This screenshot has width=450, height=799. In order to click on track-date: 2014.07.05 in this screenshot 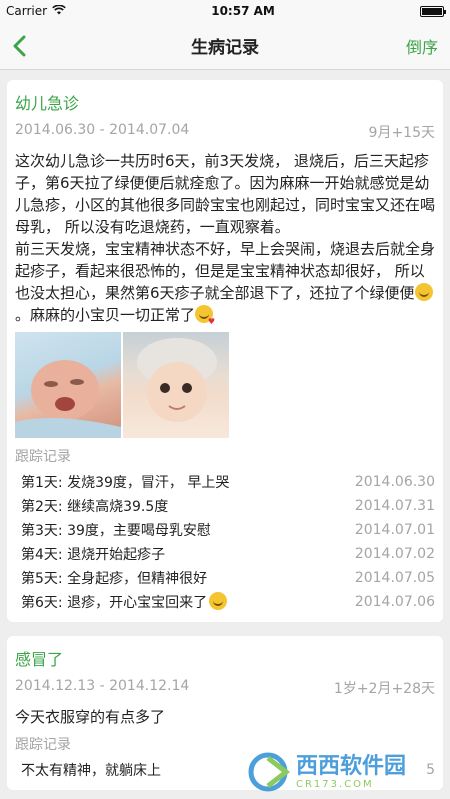, I will do `click(394, 578)`.